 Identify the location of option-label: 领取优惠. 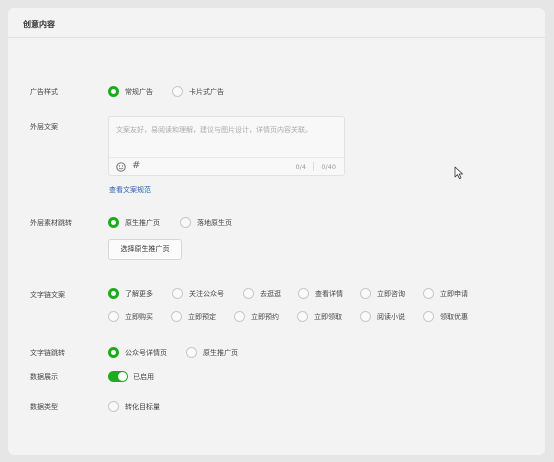
(454, 316).